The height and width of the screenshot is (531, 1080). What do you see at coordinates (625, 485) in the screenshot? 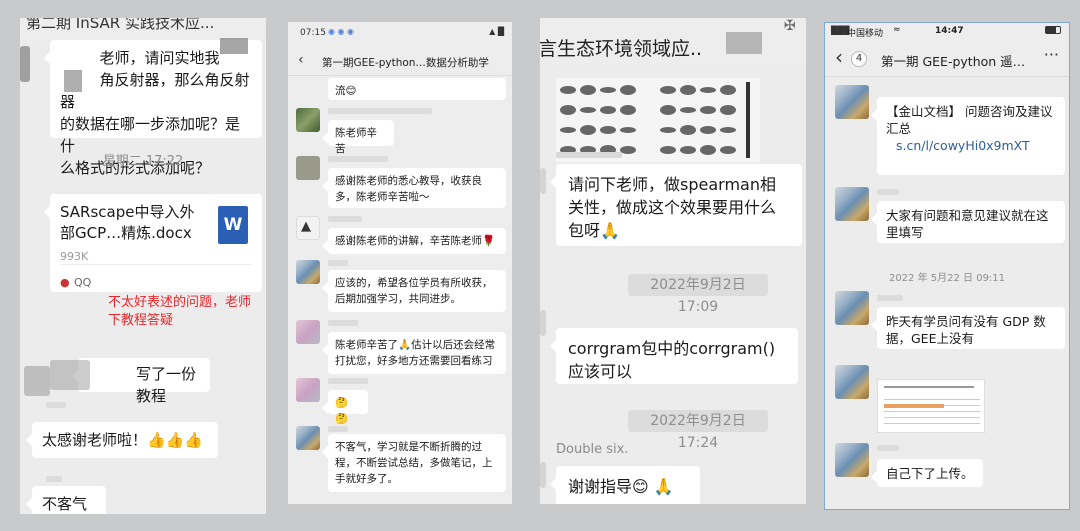
I see `message-bubble: 谢谢指导😊 🙏` at bounding box center [625, 485].